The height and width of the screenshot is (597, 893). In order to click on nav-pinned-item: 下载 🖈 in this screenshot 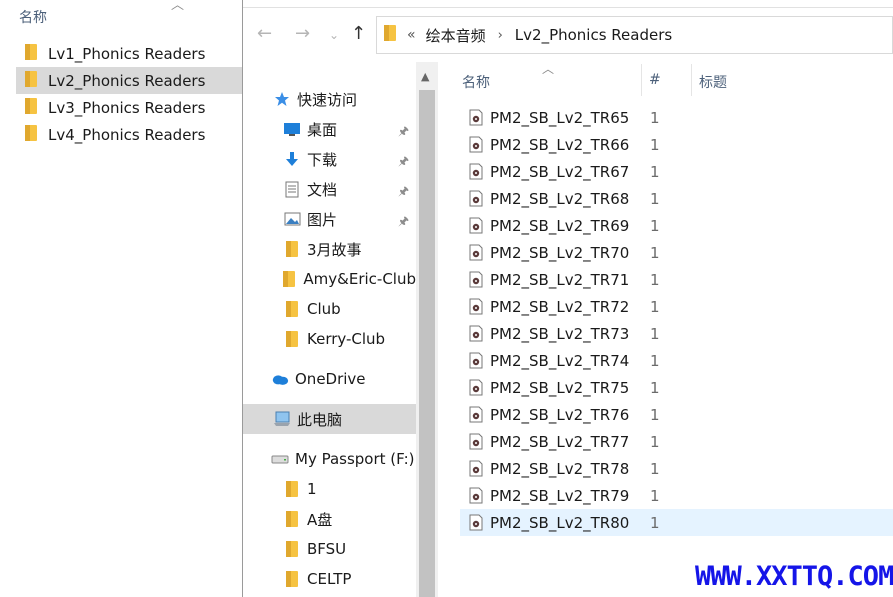, I will do `click(329, 159)`.